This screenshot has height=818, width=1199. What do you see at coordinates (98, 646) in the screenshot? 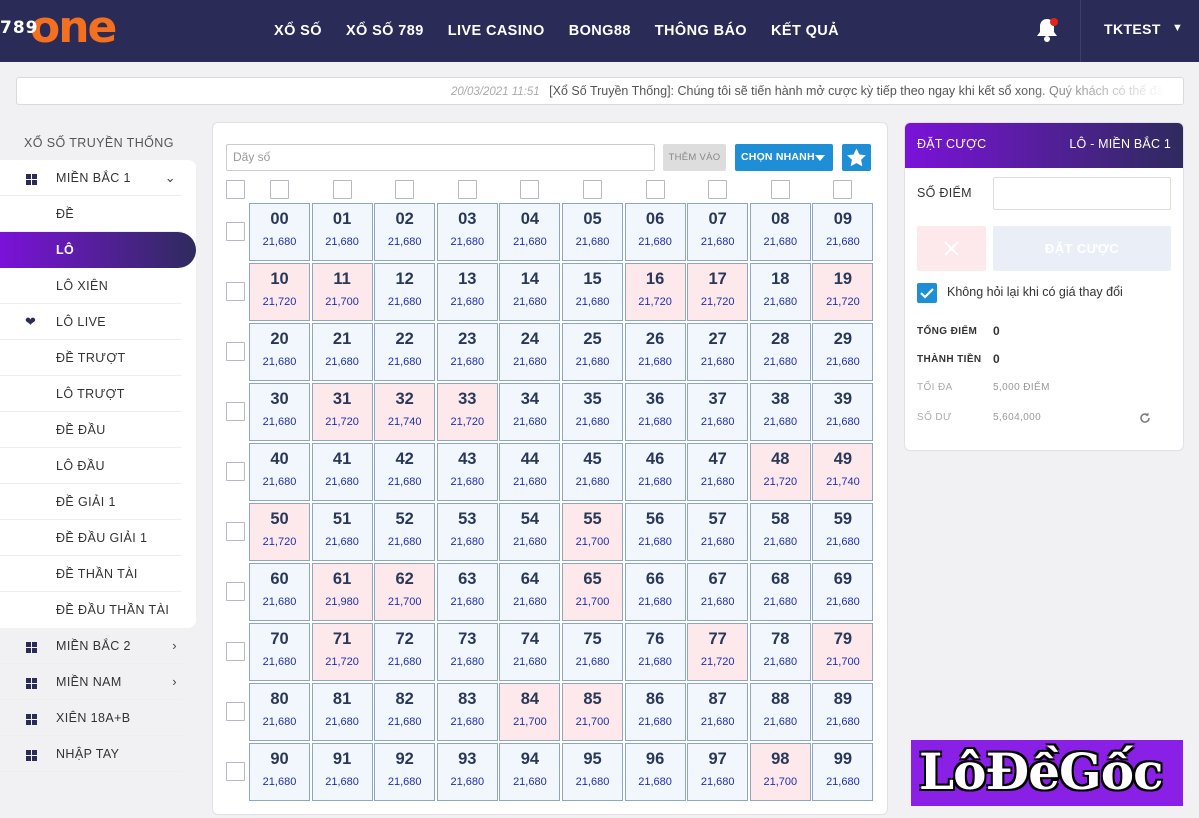
I see `sidebar-group-mien-bac-2: MIỀN BẮC 2 ›` at bounding box center [98, 646].